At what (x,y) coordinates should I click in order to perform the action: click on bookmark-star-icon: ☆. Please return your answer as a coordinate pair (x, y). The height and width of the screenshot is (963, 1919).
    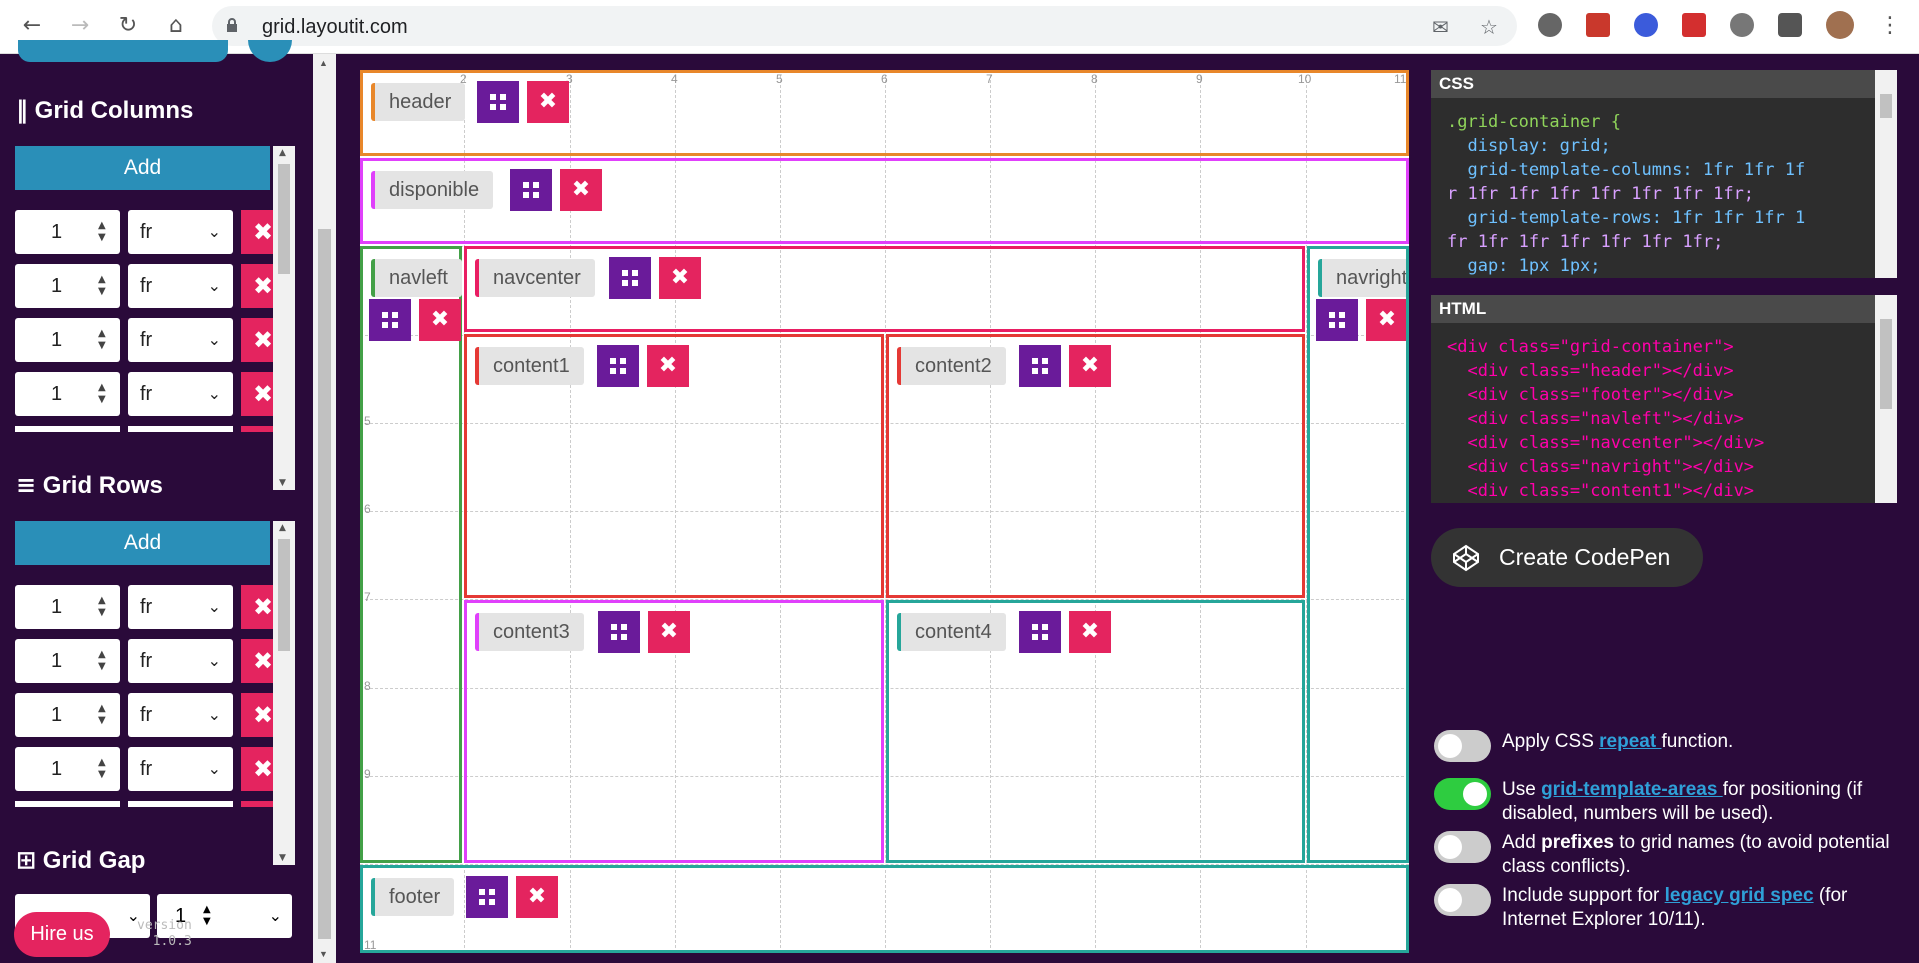
    Looking at the image, I should click on (1489, 27).